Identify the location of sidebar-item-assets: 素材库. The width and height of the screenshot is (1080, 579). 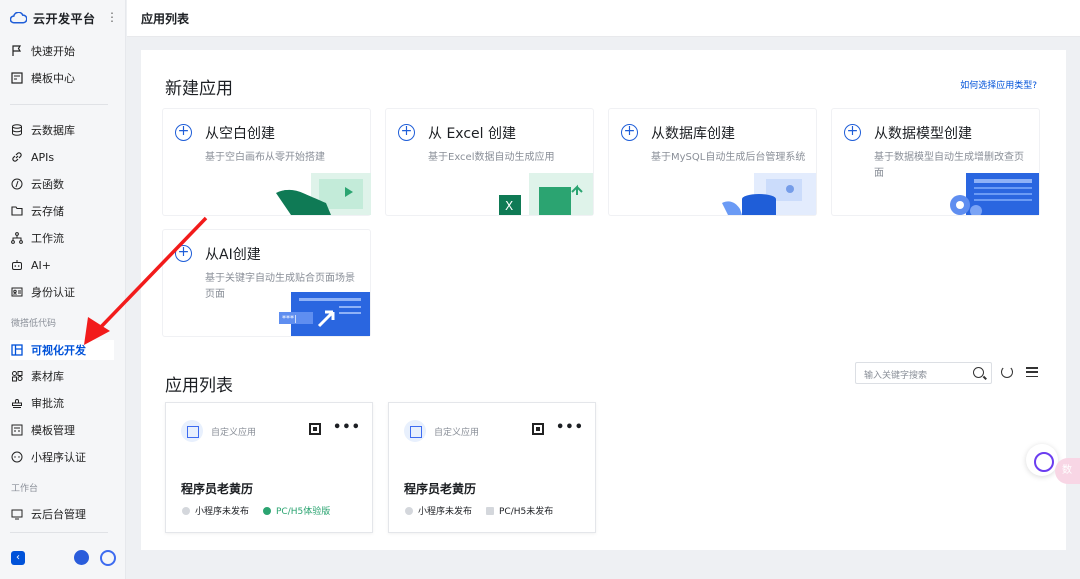
(62, 376).